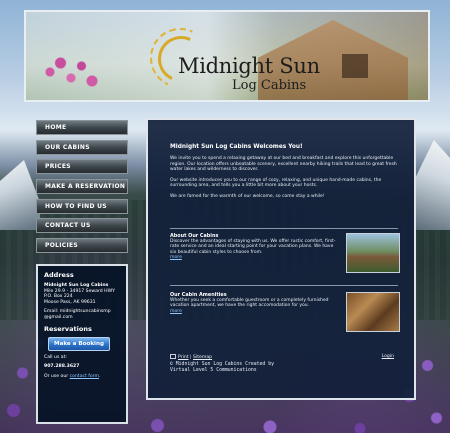 Image resolution: width=450 pixels, height=433 pixels. What do you see at coordinates (82, 226) in the screenshot?
I see `nav-contact-us: CONTACT US` at bounding box center [82, 226].